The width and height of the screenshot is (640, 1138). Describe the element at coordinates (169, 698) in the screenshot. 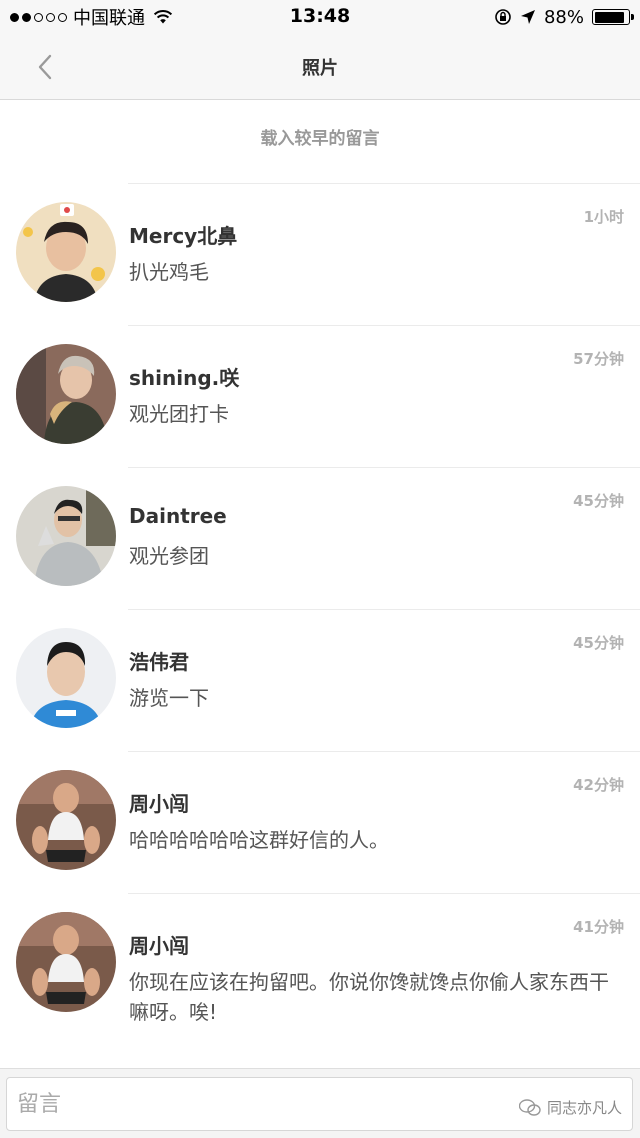

I see `comment-text: 游览一下` at that location.